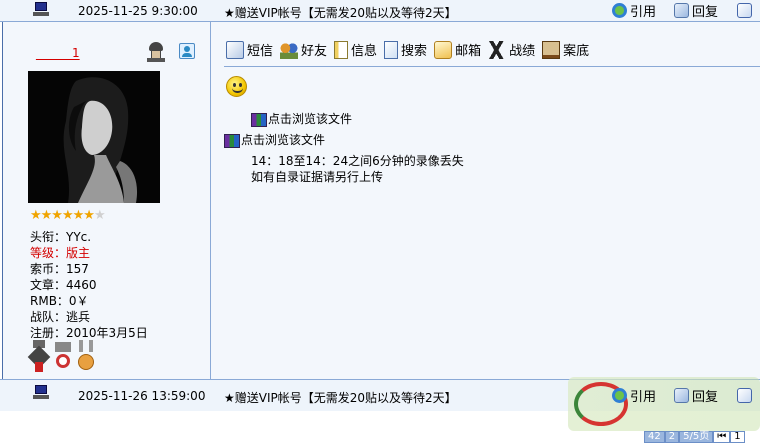 This screenshot has width=760, height=443. I want to click on bottom-record-button: 案底, so click(565, 49).